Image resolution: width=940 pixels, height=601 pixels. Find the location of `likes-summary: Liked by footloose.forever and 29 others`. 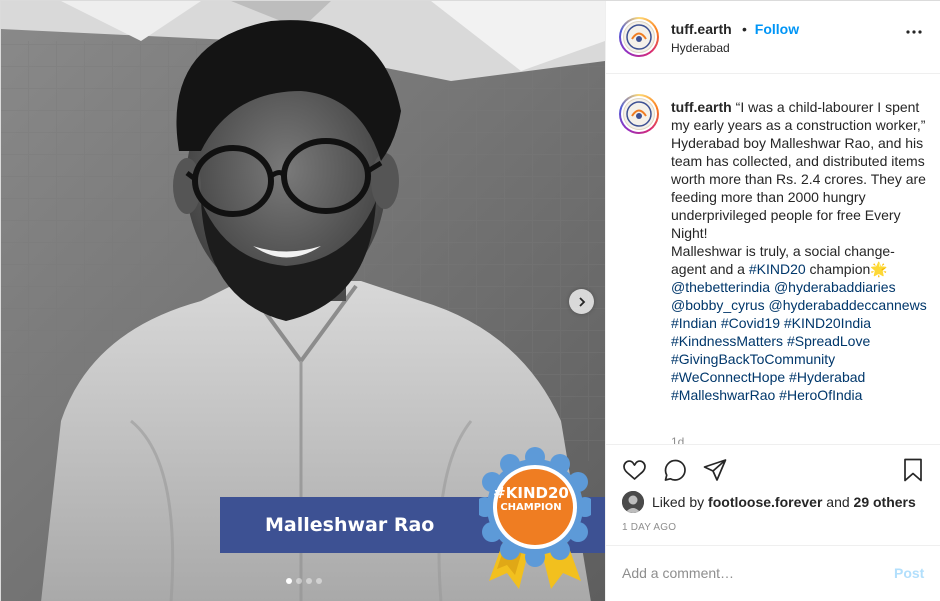

likes-summary: Liked by footloose.forever and 29 others is located at coordinates (769, 502).